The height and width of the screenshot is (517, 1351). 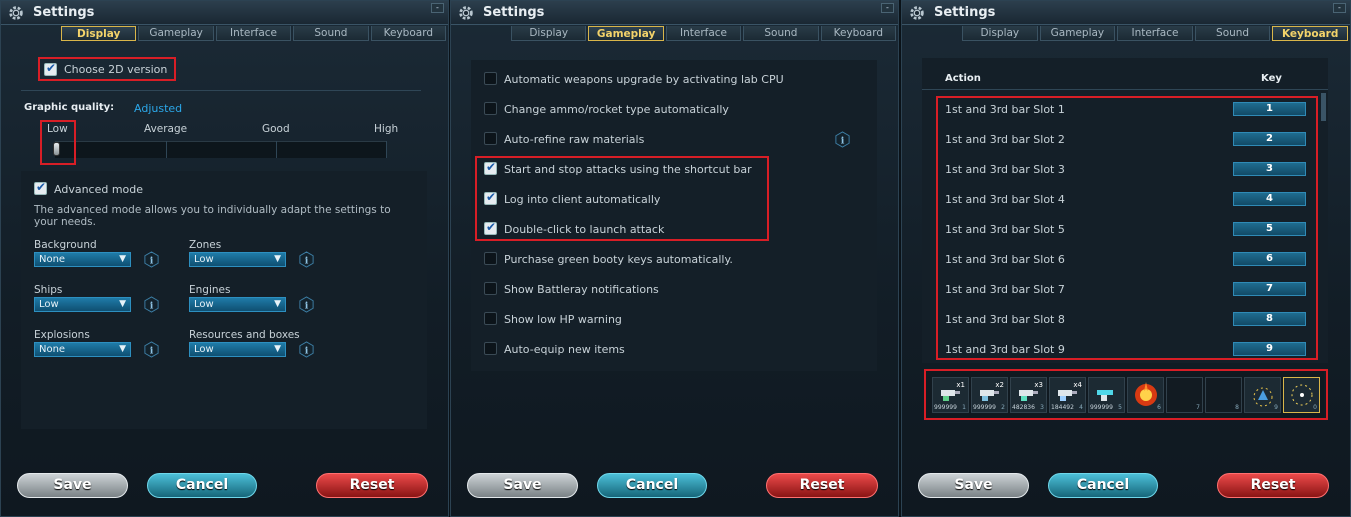 I want to click on shortcut-slot: x3 482836 3, so click(x=1028, y=395).